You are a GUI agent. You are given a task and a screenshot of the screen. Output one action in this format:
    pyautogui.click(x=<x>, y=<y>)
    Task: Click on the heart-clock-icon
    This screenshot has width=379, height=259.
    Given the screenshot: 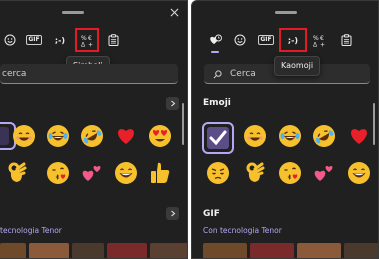 What is the action you would take?
    pyautogui.click(x=215, y=39)
    